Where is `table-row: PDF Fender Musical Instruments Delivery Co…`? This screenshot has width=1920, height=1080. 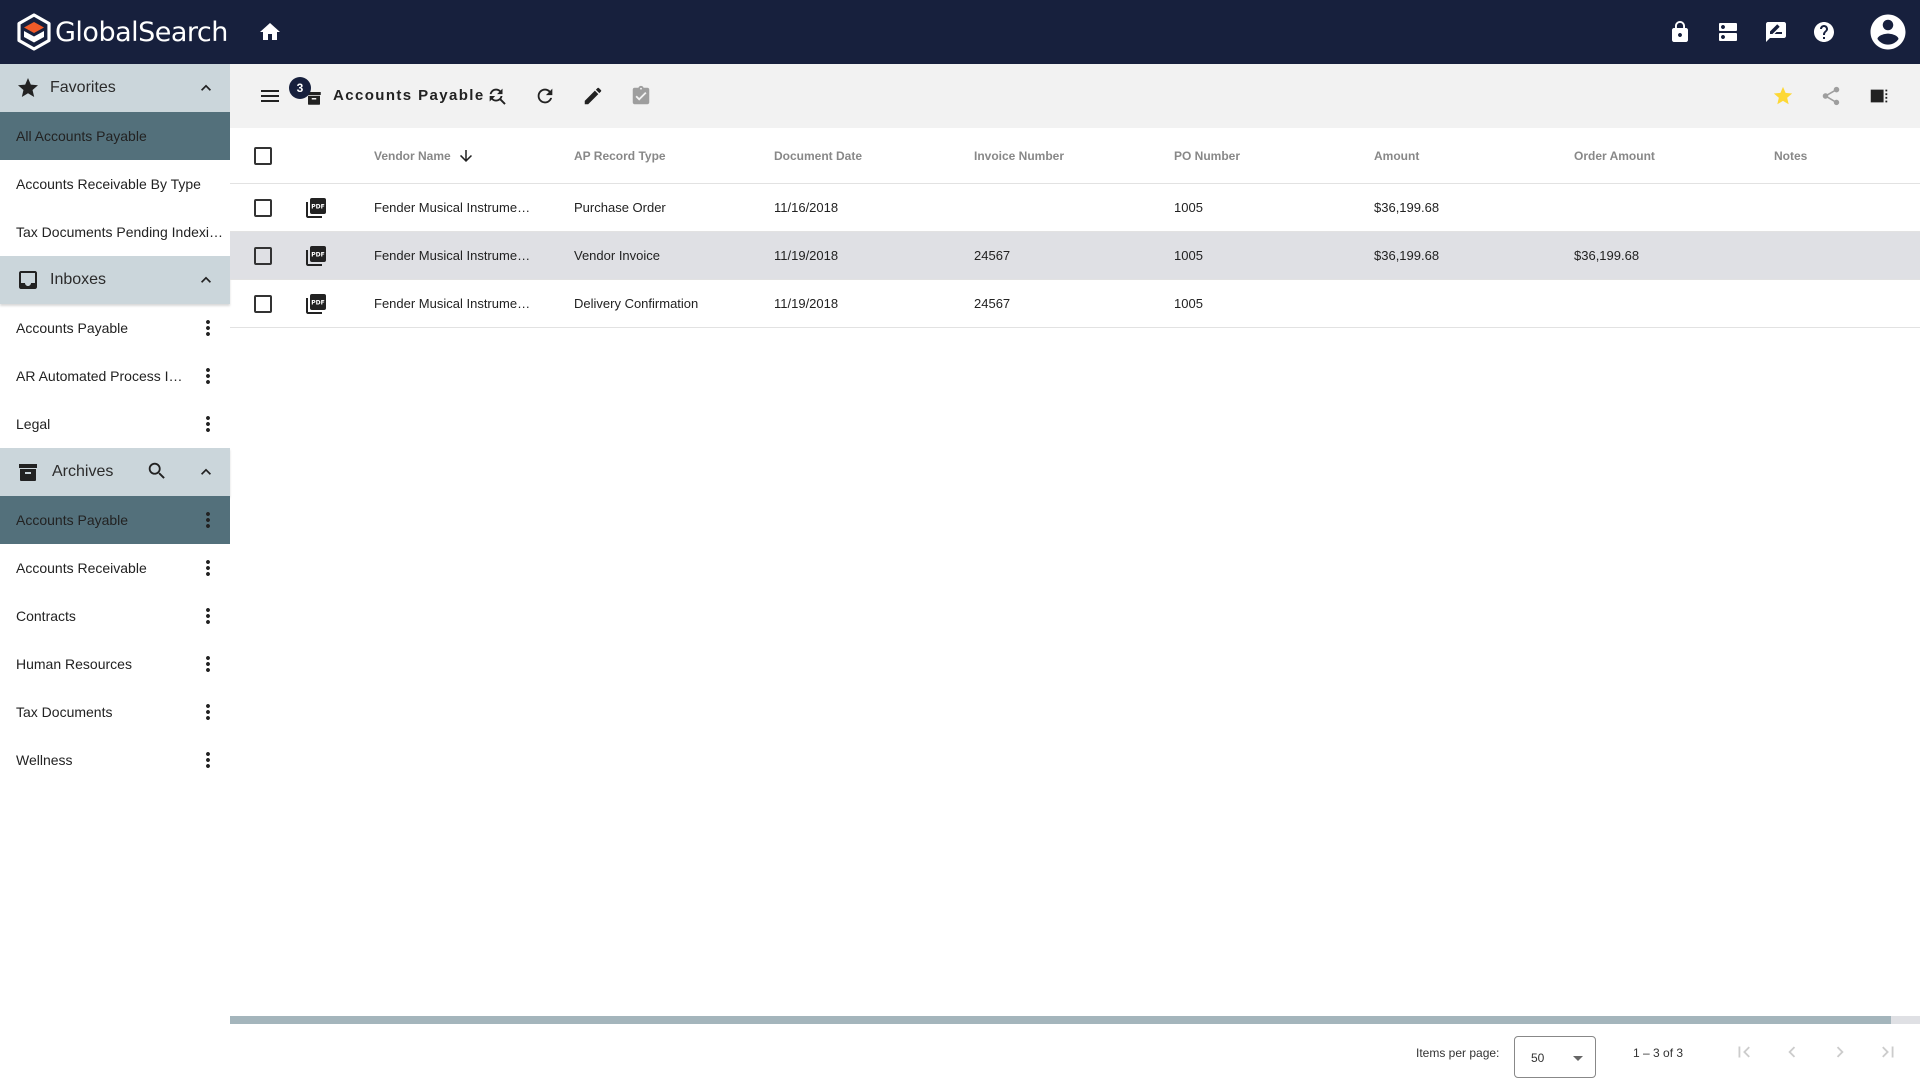
table-row: PDF Fender Musical Instruments Delivery Co… is located at coordinates (1075, 304).